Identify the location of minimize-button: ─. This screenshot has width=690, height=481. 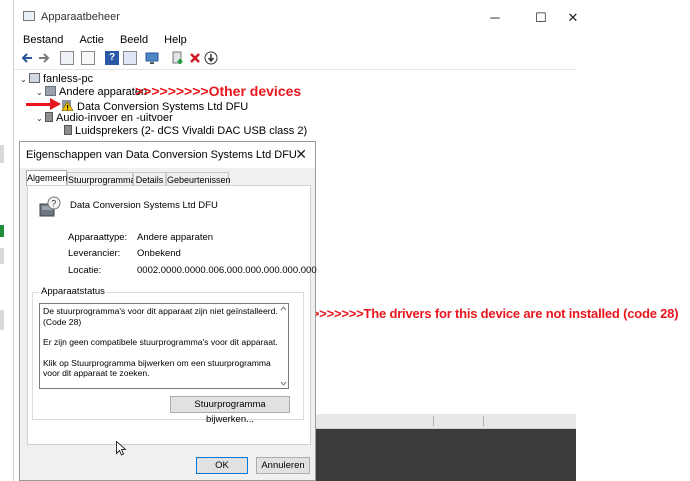
(495, 18).